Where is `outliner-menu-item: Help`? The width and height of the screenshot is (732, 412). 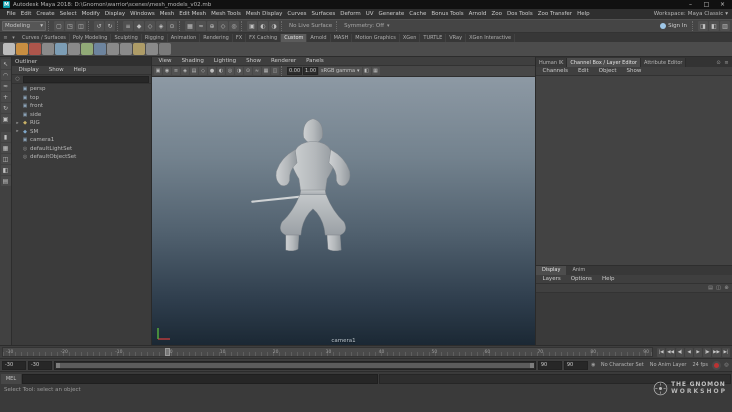
outliner-menu-item: Help is located at coordinates (80, 70).